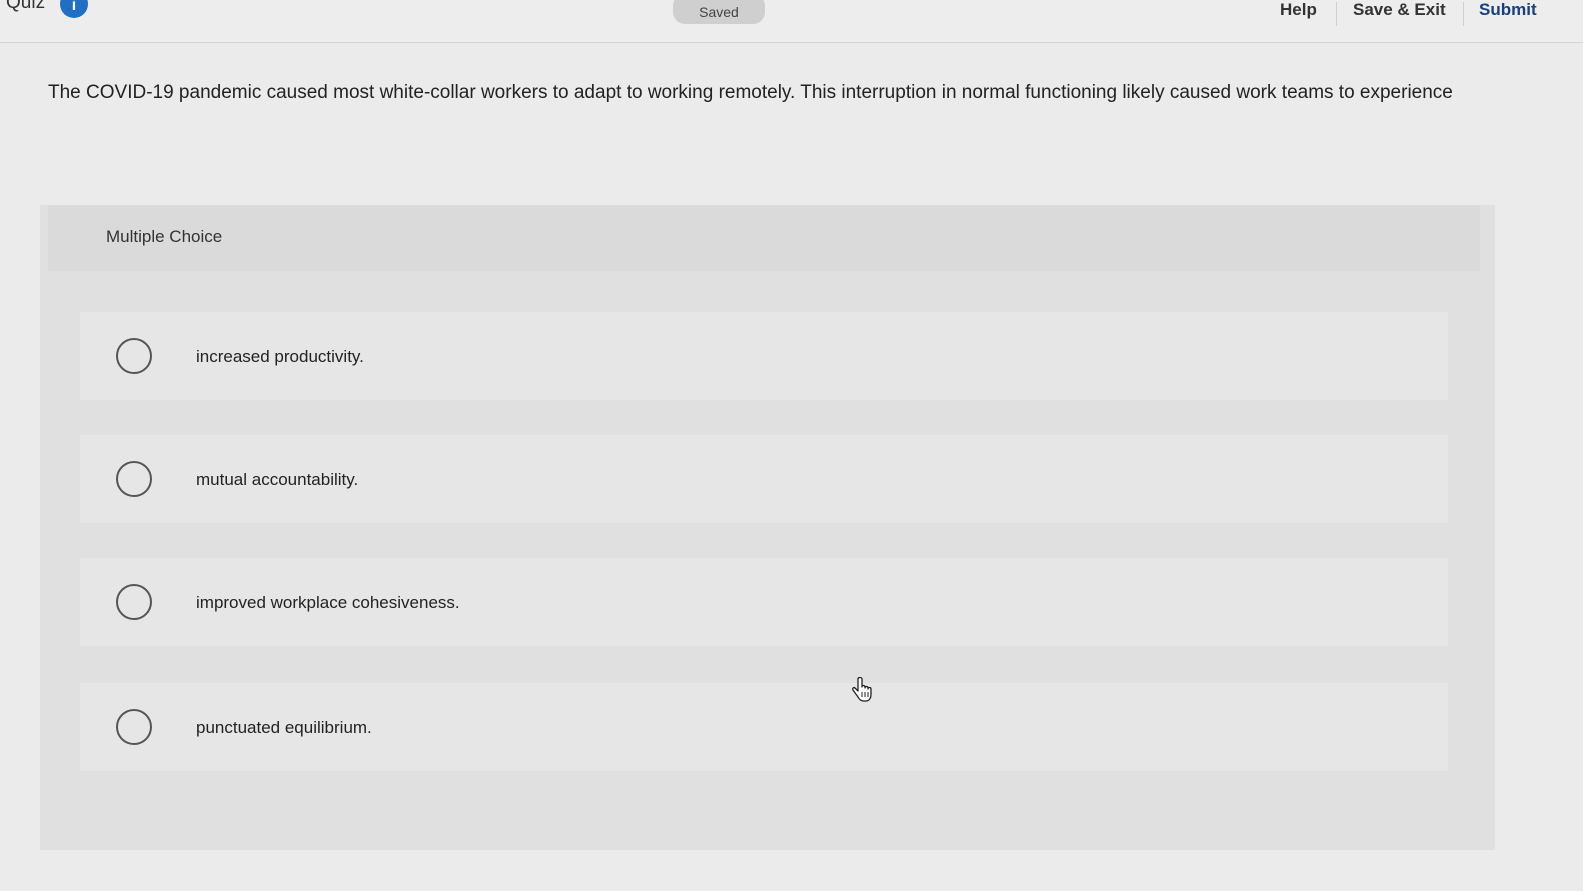 The height and width of the screenshot is (891, 1583). Describe the element at coordinates (328, 602) in the screenshot. I see `choice-label: improved workplace cohesiveness.` at that location.